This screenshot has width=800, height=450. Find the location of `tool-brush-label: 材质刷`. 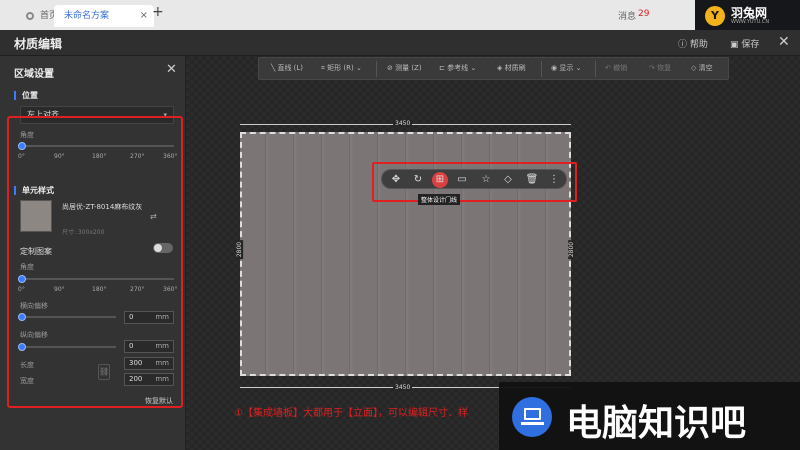

tool-brush-label: 材质刷 is located at coordinates (515, 68).